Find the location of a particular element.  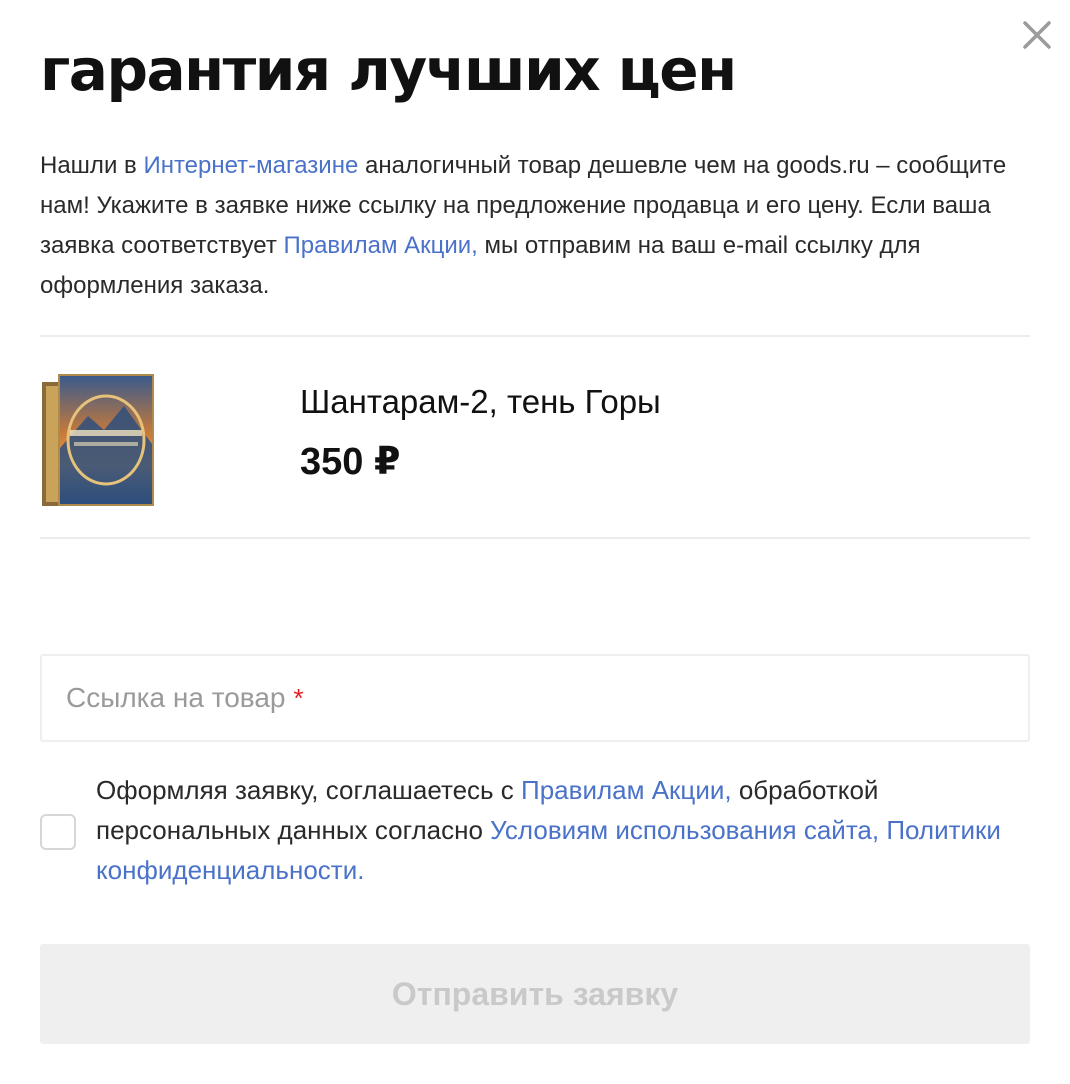

product-price: 350 ₽ is located at coordinates (350, 462).